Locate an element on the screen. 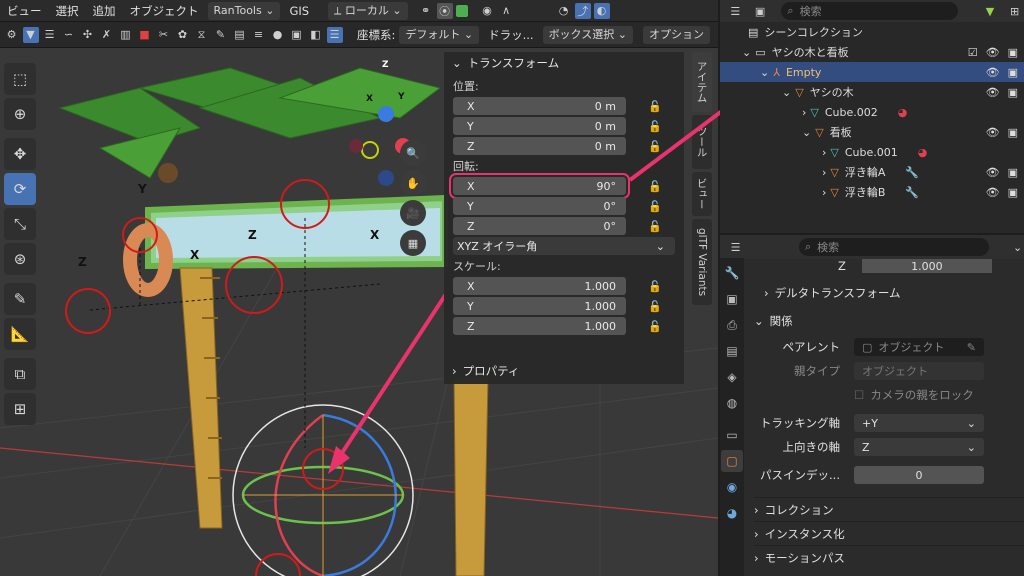 The width and height of the screenshot is (1024, 576). cube002-row: › ▽ Cube.002 ◕ is located at coordinates (872, 112).